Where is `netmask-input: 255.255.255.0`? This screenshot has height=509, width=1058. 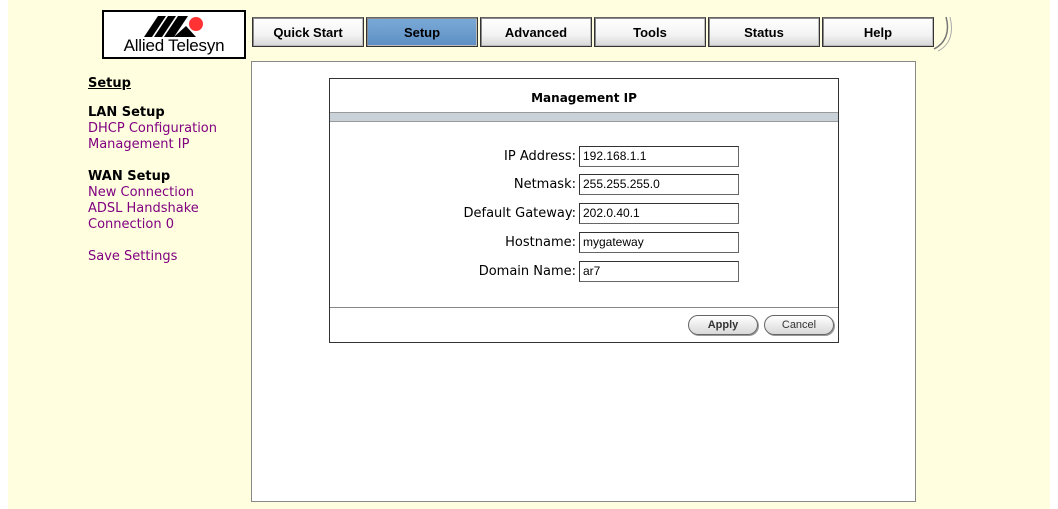 netmask-input: 255.255.255.0 is located at coordinates (659, 184).